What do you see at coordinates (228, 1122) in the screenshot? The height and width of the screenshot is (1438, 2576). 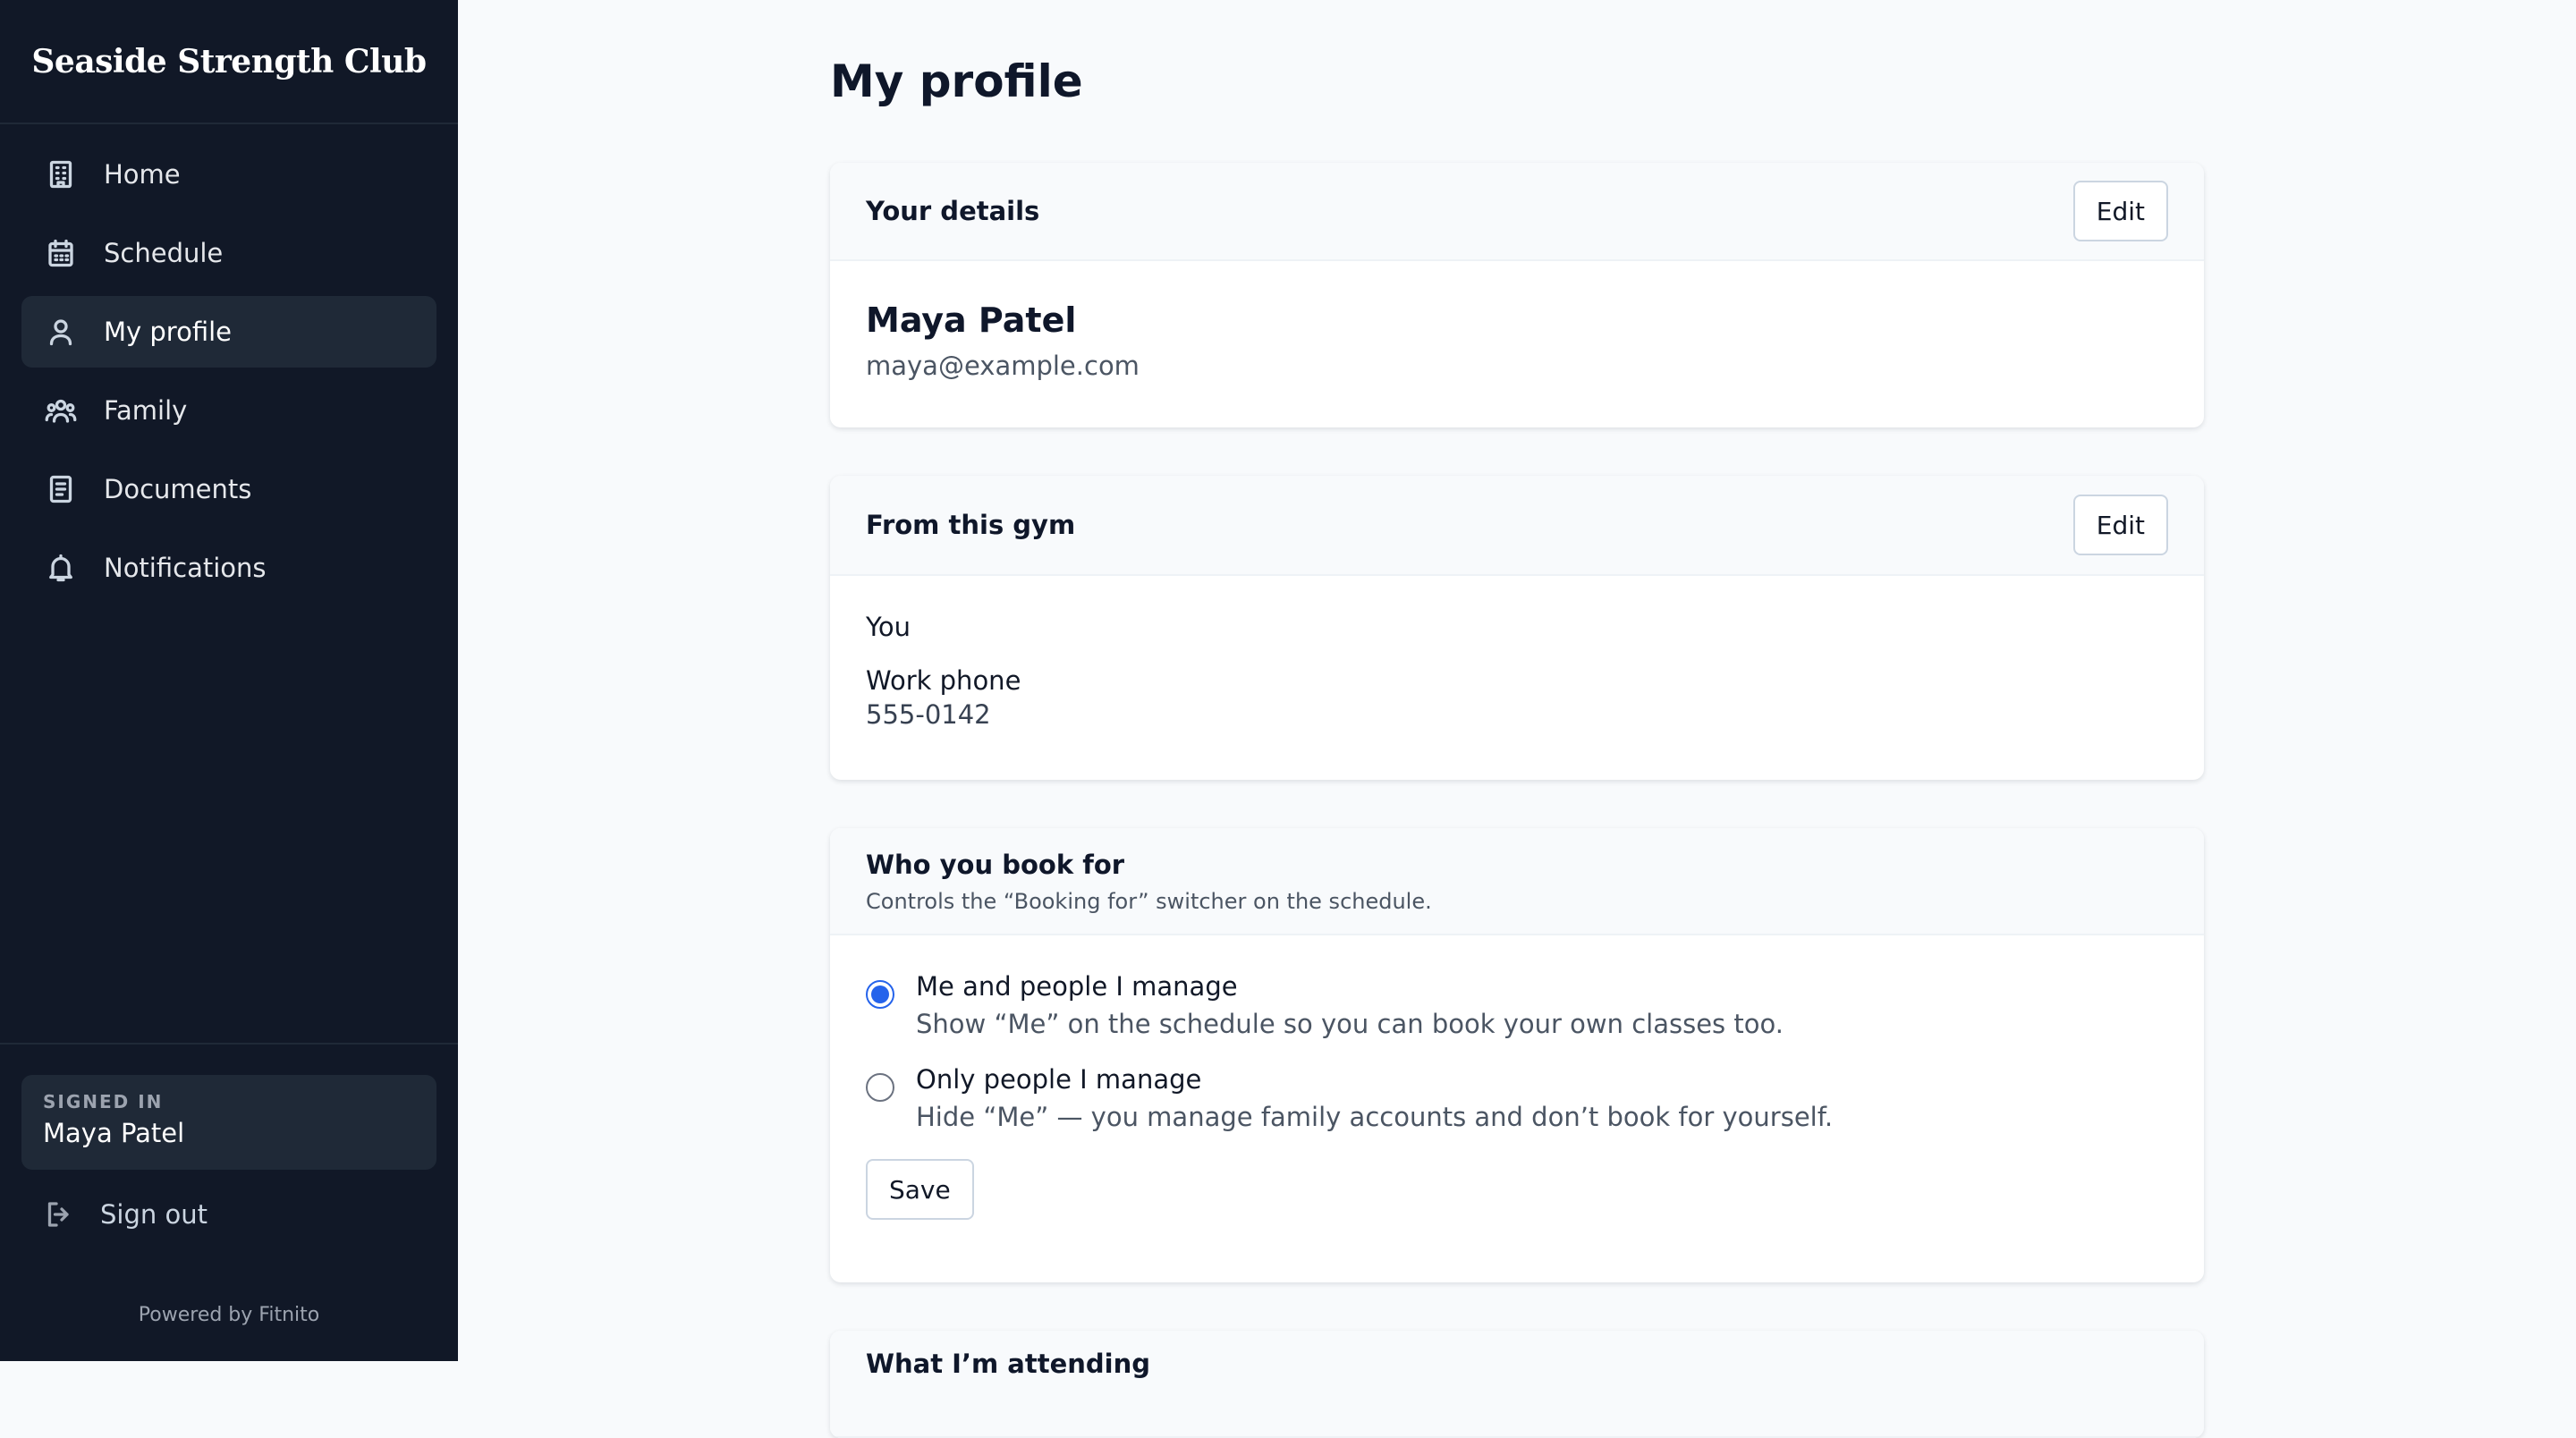 I see `signed-in-card: SIGNED IN Maya Patel` at bounding box center [228, 1122].